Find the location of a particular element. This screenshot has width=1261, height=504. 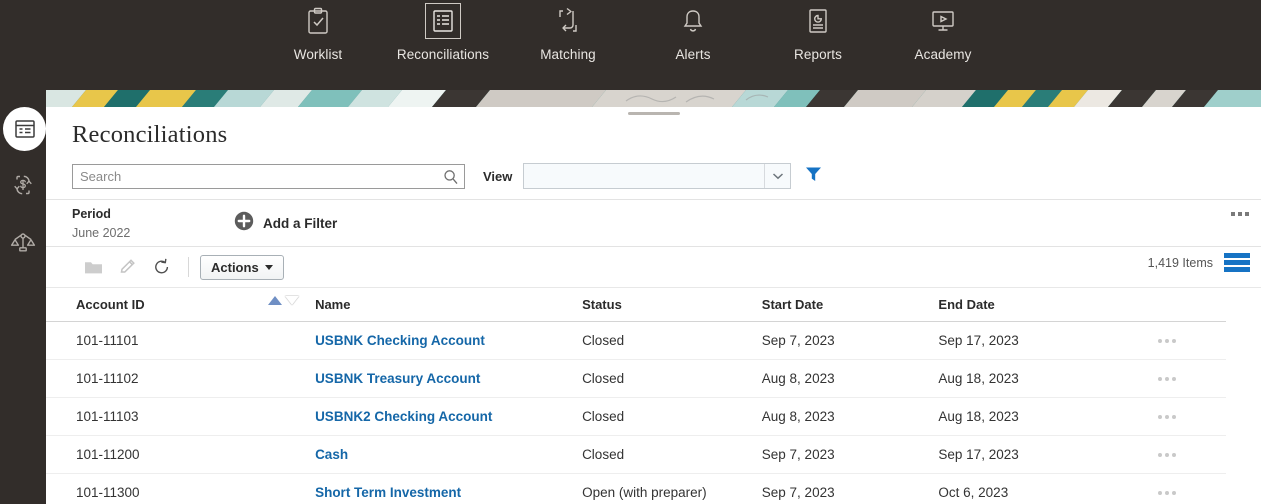

nav-item-worklist: Worklist is located at coordinates (318, 31).